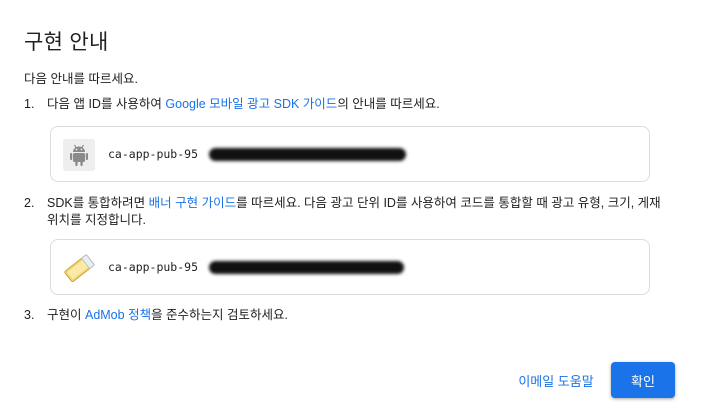  I want to click on banner-ad-icon, so click(79, 268).